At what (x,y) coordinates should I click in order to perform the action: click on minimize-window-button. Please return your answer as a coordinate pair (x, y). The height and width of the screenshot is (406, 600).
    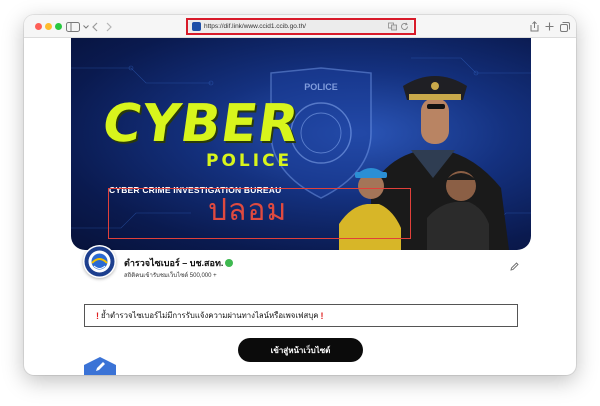
    Looking at the image, I should click on (48, 26).